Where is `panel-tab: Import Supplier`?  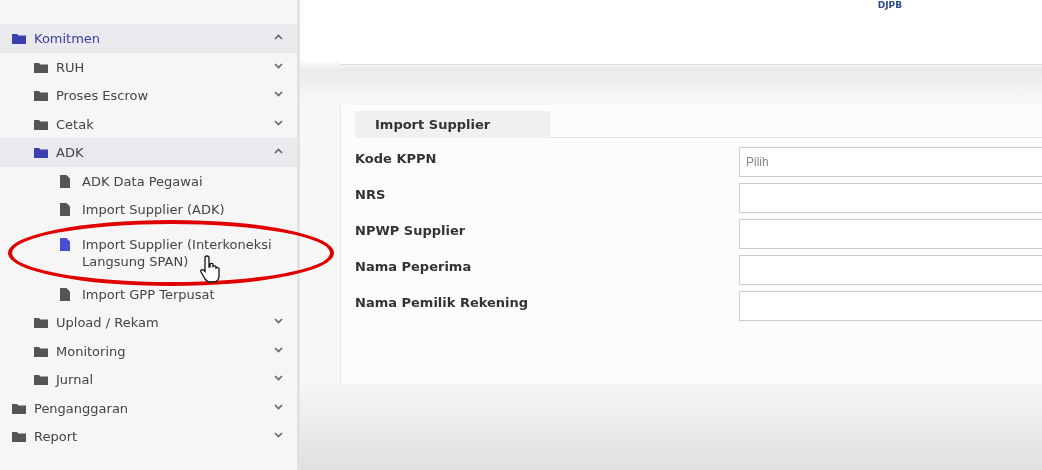
panel-tab: Import Supplier is located at coordinates (453, 124).